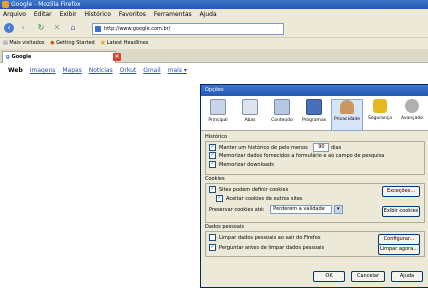  What do you see at coordinates (208, 14) in the screenshot?
I see `menu-ajuda: Ajuda` at bounding box center [208, 14].